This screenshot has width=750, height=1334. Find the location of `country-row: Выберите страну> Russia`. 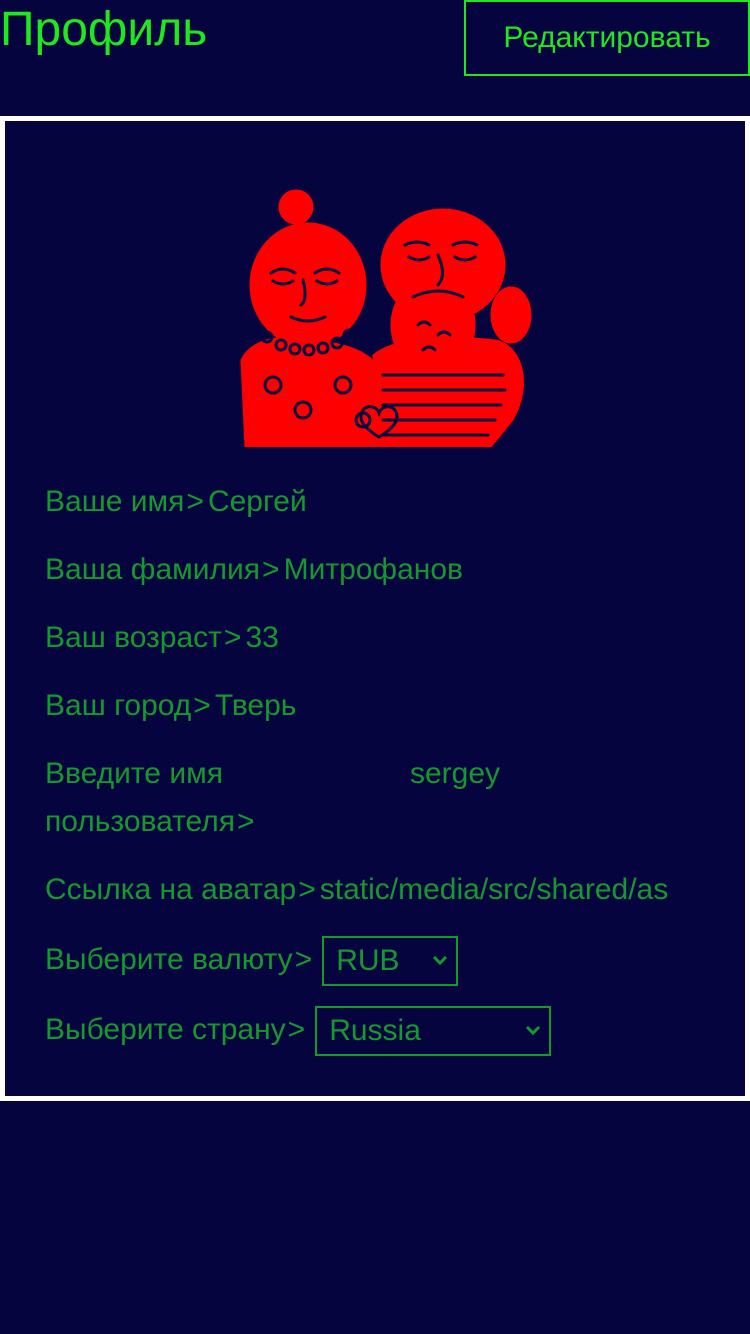

country-row: Выберите страну> Russia is located at coordinates (376, 1031).